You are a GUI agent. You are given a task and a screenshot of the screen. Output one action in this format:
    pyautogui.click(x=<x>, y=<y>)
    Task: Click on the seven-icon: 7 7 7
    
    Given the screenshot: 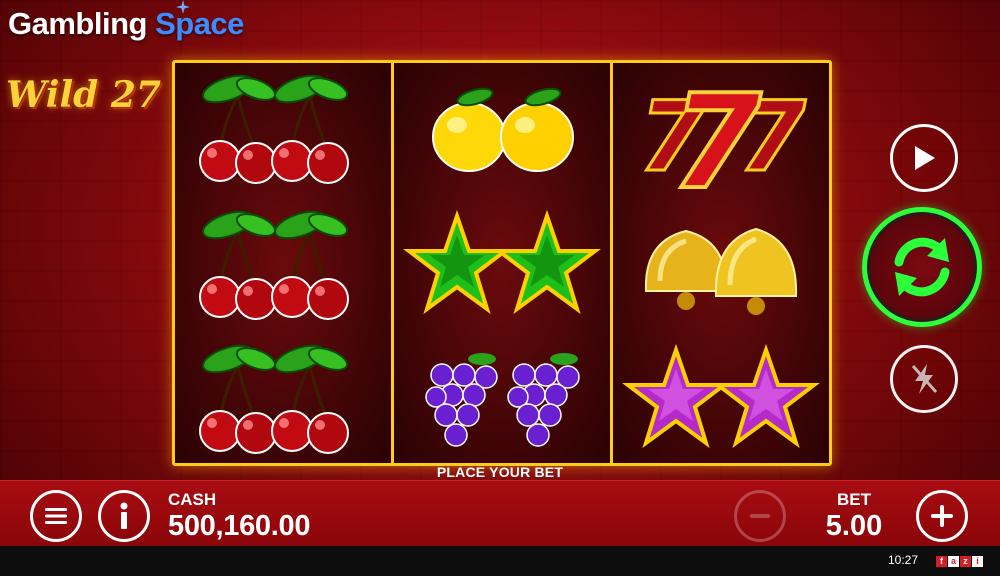 What is the action you would take?
    pyautogui.click(x=721, y=141)
    